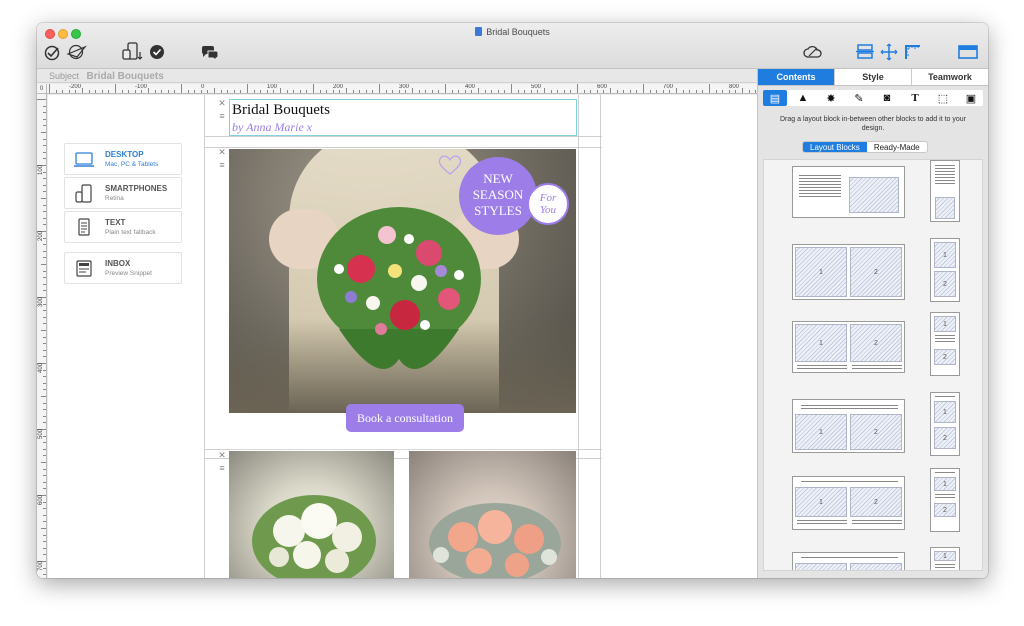 The image size is (1024, 626). Describe the element at coordinates (848, 272) in the screenshot. I see `layout-block-two-images: 1 2` at that location.